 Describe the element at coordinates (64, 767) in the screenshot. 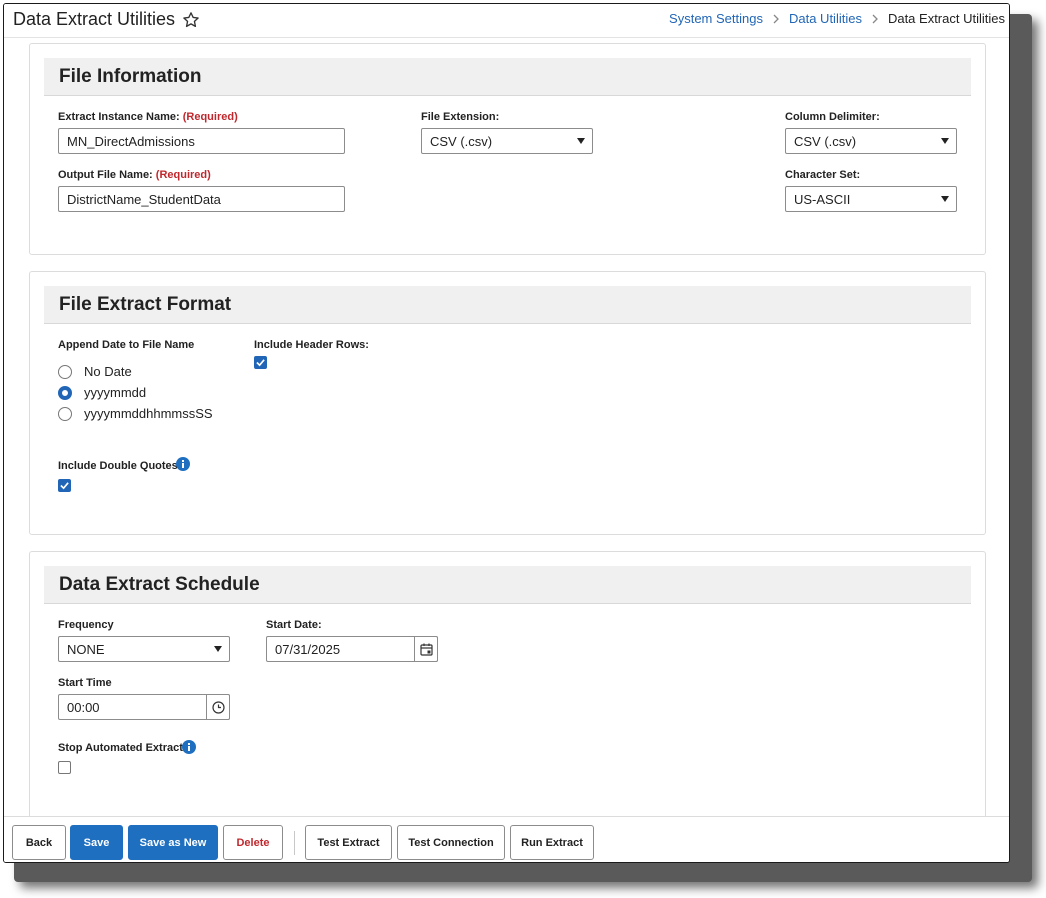

I see `stop-automated-extract-checkbox` at that location.